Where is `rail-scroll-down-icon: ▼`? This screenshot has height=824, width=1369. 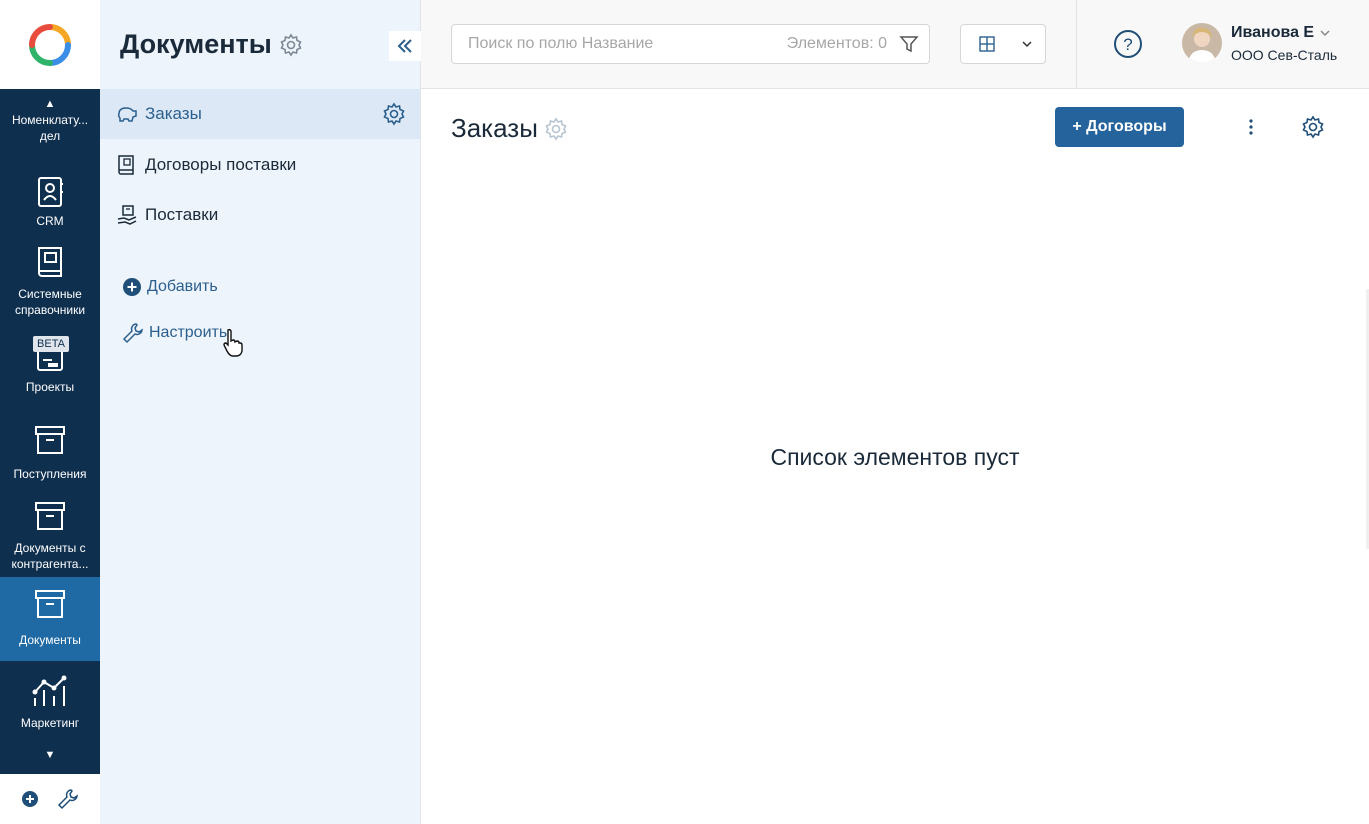 rail-scroll-down-icon: ▼ is located at coordinates (50, 755).